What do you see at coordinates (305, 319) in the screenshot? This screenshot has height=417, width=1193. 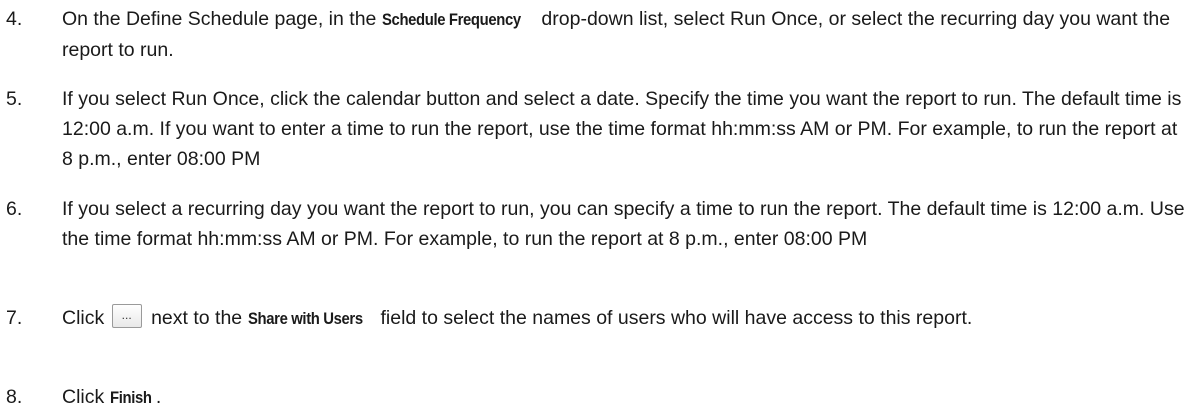 I see `ui-term-share-with-users: Share with Users` at bounding box center [305, 319].